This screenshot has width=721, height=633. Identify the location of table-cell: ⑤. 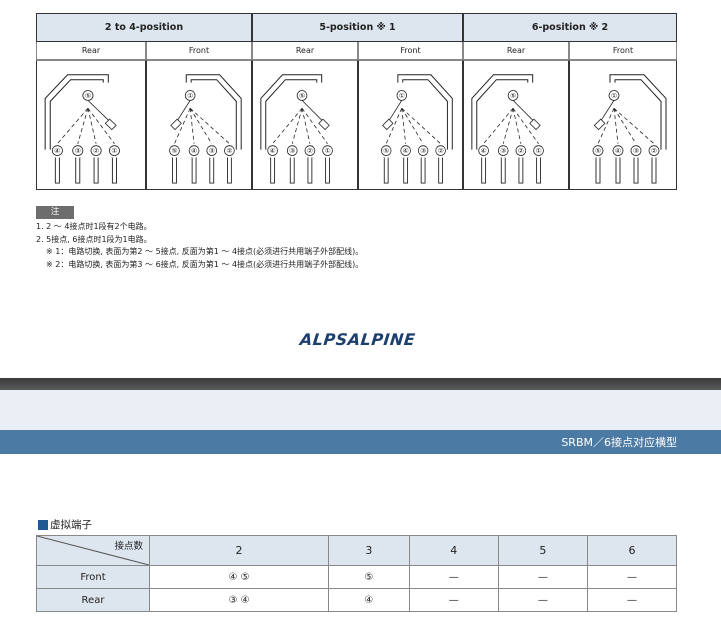
(369, 577).